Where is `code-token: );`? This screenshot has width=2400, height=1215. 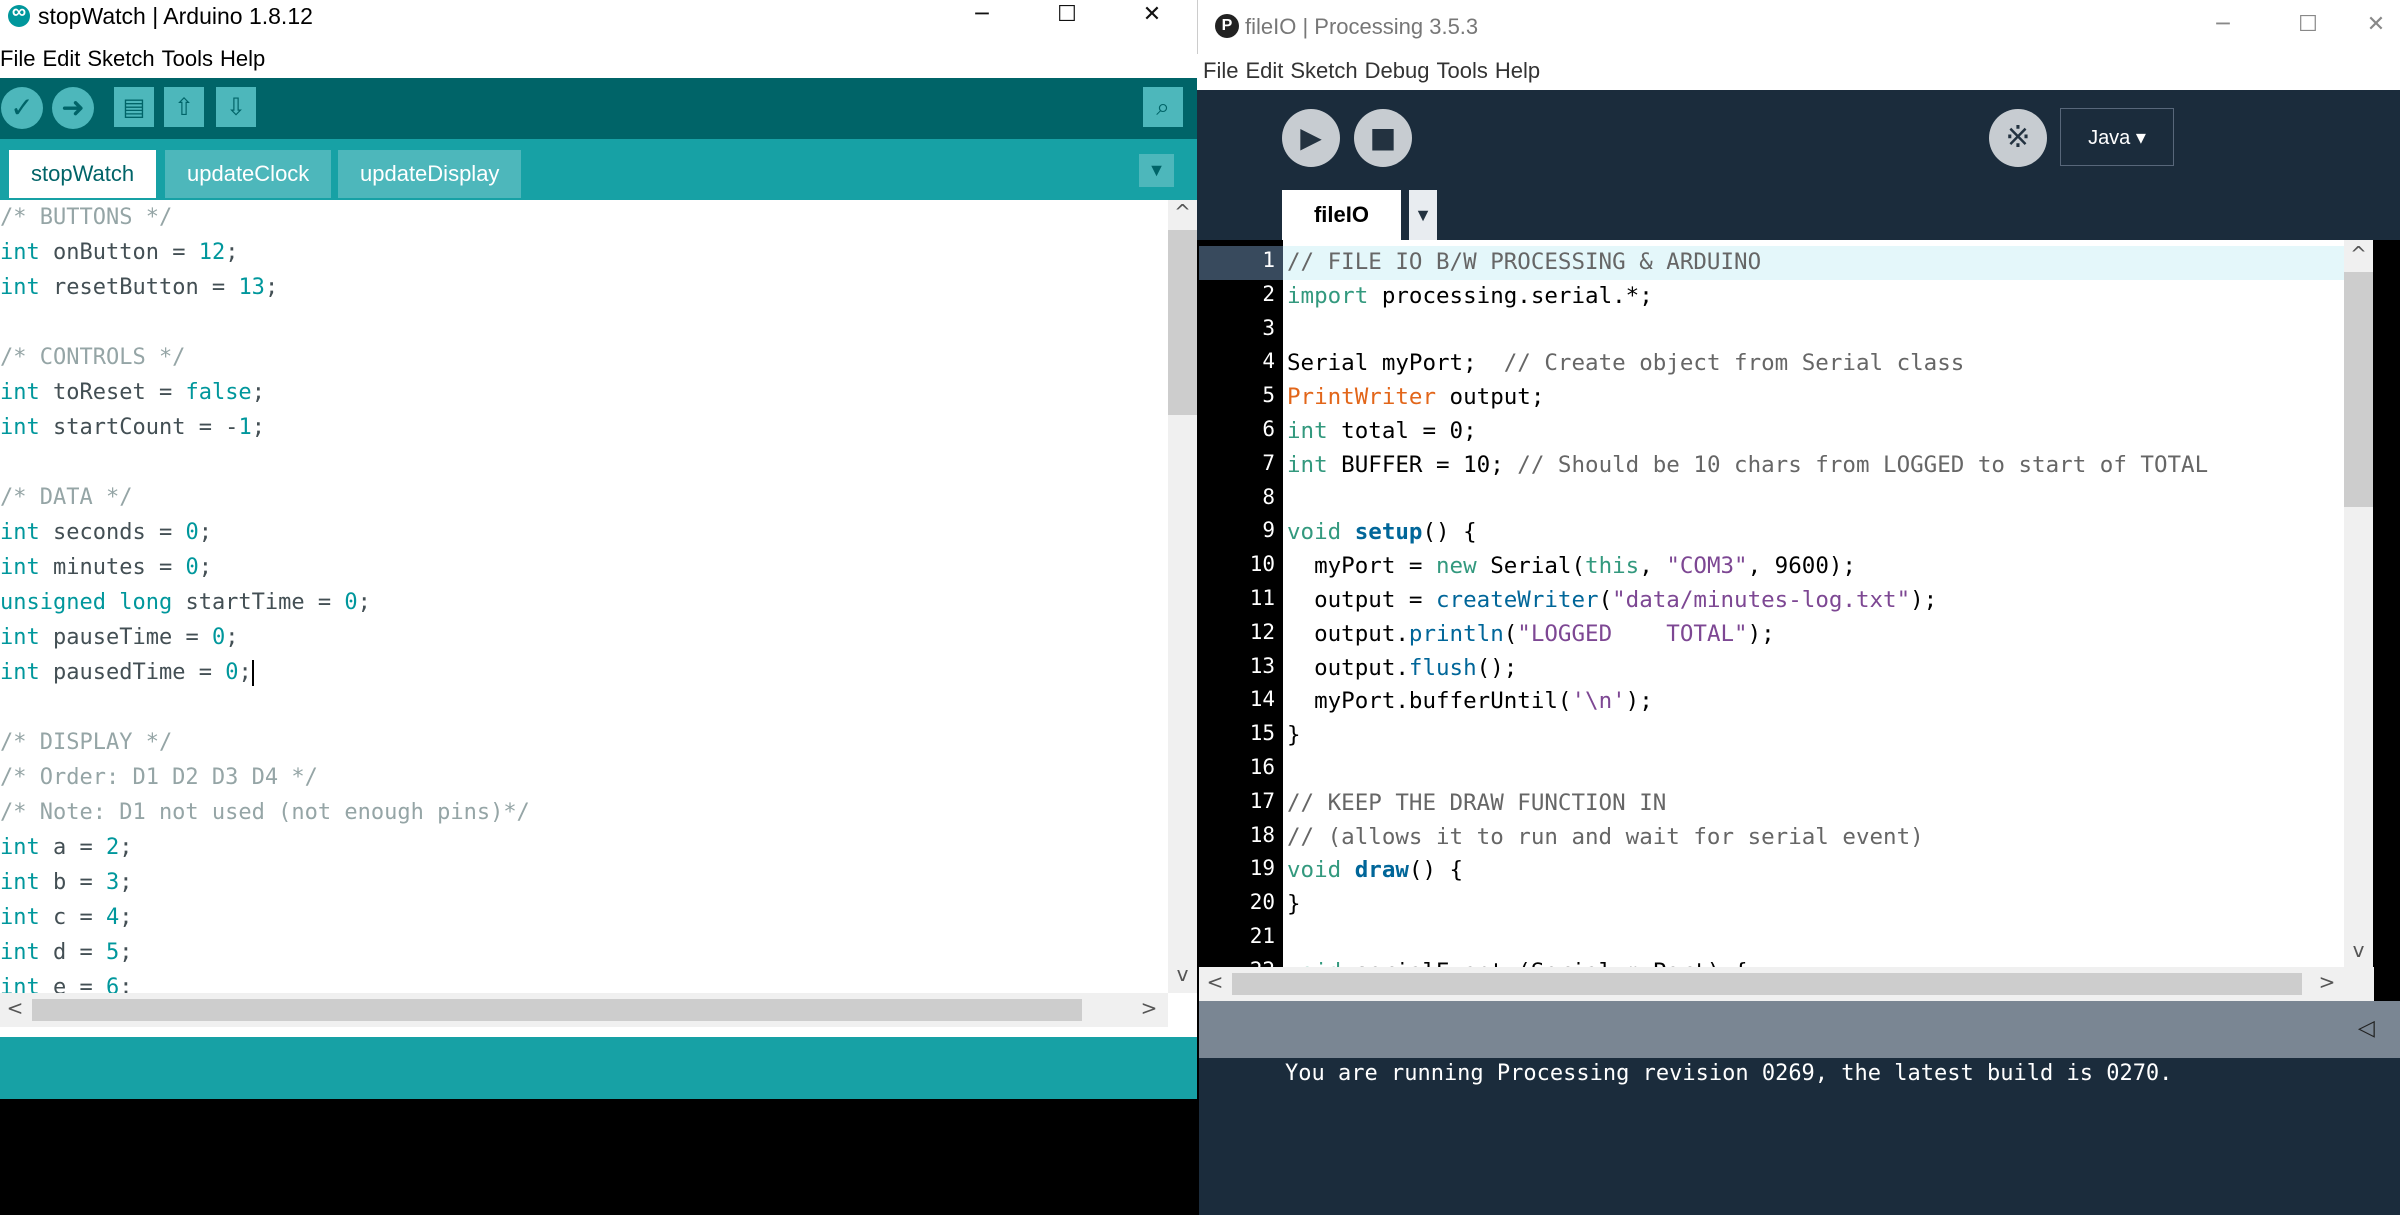
code-token: ); is located at coordinates (1639, 701).